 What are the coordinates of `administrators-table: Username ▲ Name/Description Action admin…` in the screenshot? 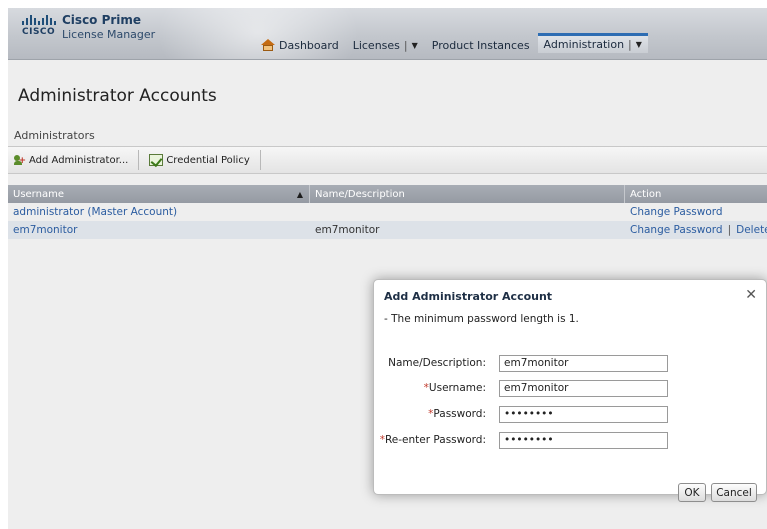 It's located at (387, 212).